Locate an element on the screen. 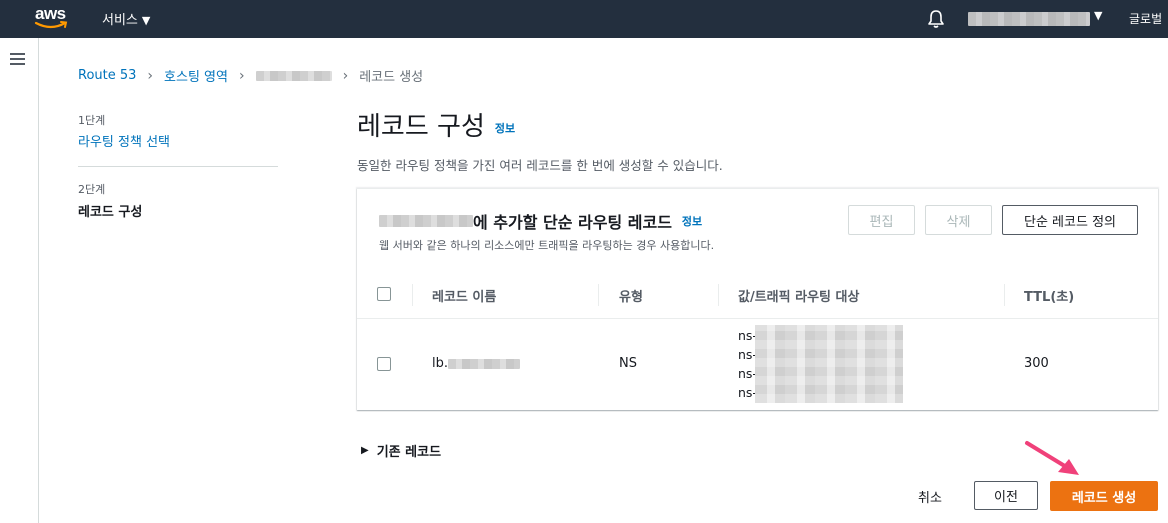  previous-button: 이전 is located at coordinates (1006, 495).